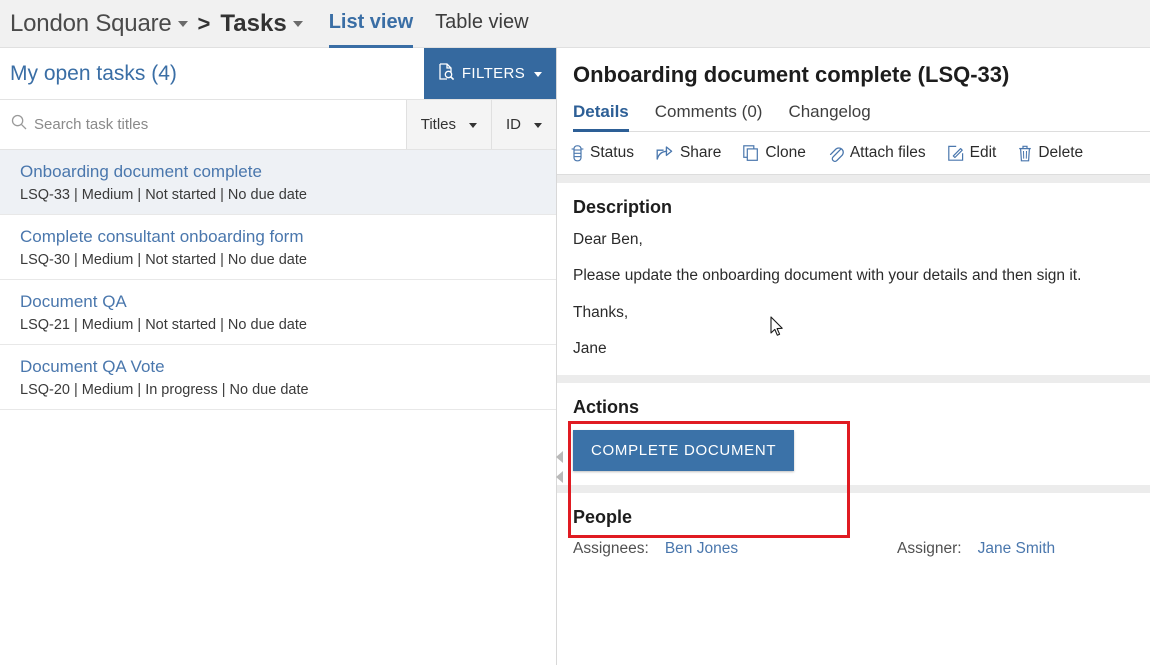 This screenshot has width=1150, height=665. What do you see at coordinates (623, 207) in the screenshot?
I see `description-heading: Description` at bounding box center [623, 207].